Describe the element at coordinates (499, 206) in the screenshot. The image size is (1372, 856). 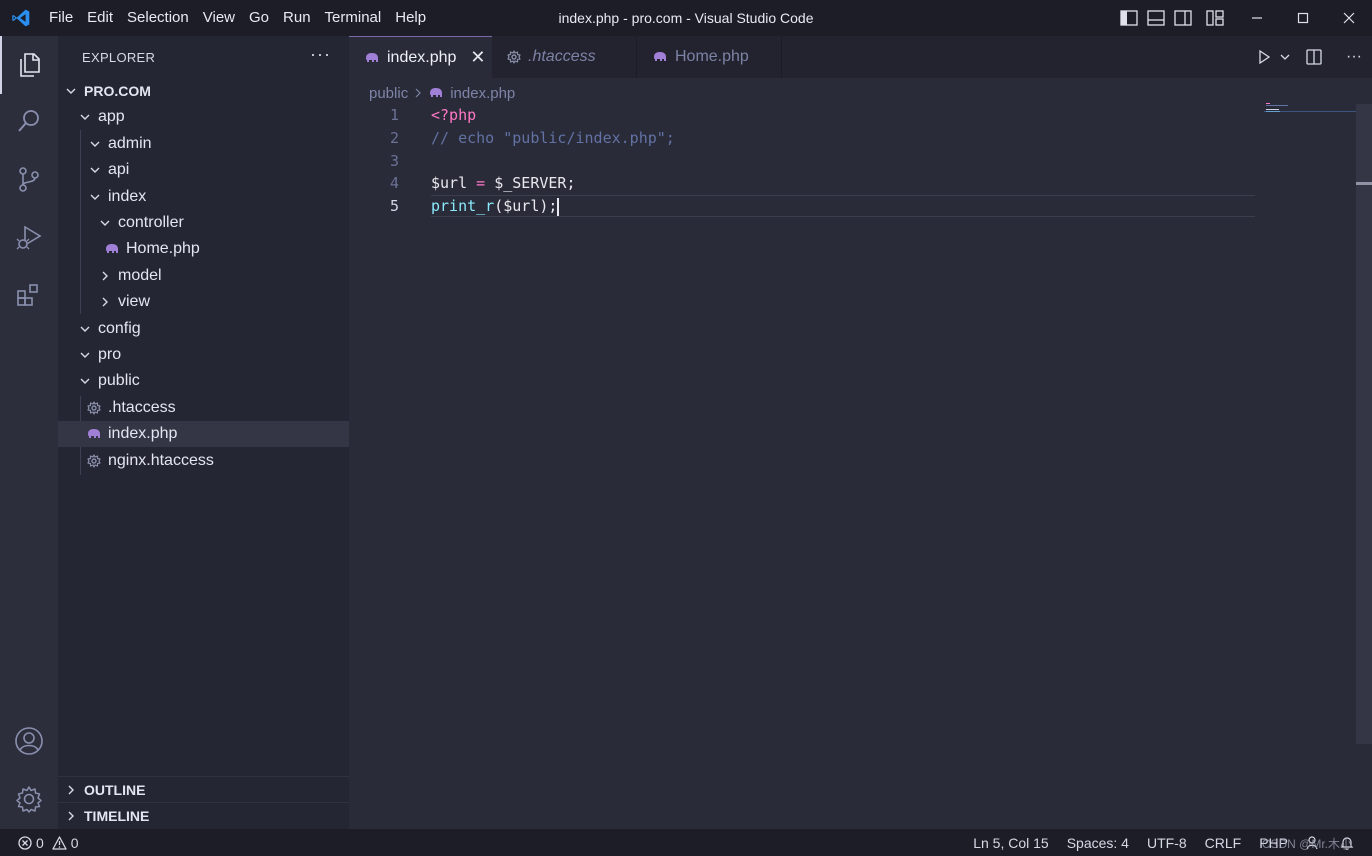
I see `code-token: (` at that location.